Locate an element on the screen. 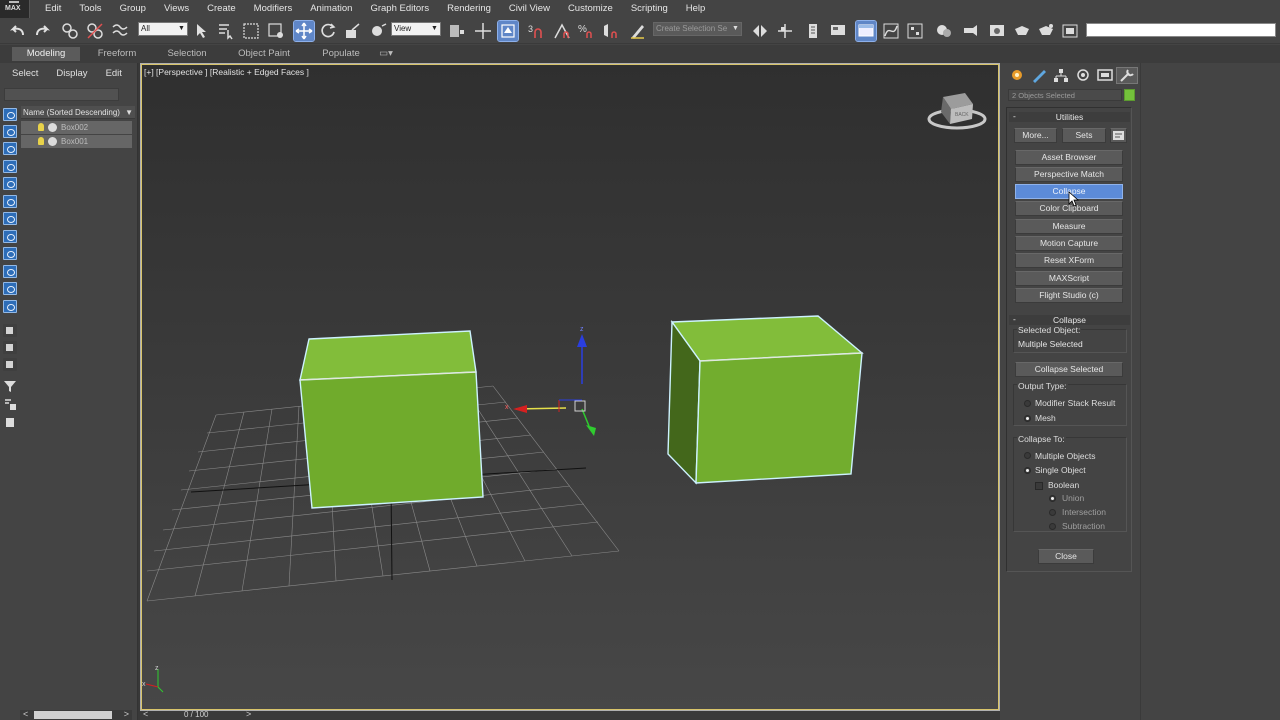 The height and width of the screenshot is (720, 1280). menu-rendering: Rendering is located at coordinates (469, 9).